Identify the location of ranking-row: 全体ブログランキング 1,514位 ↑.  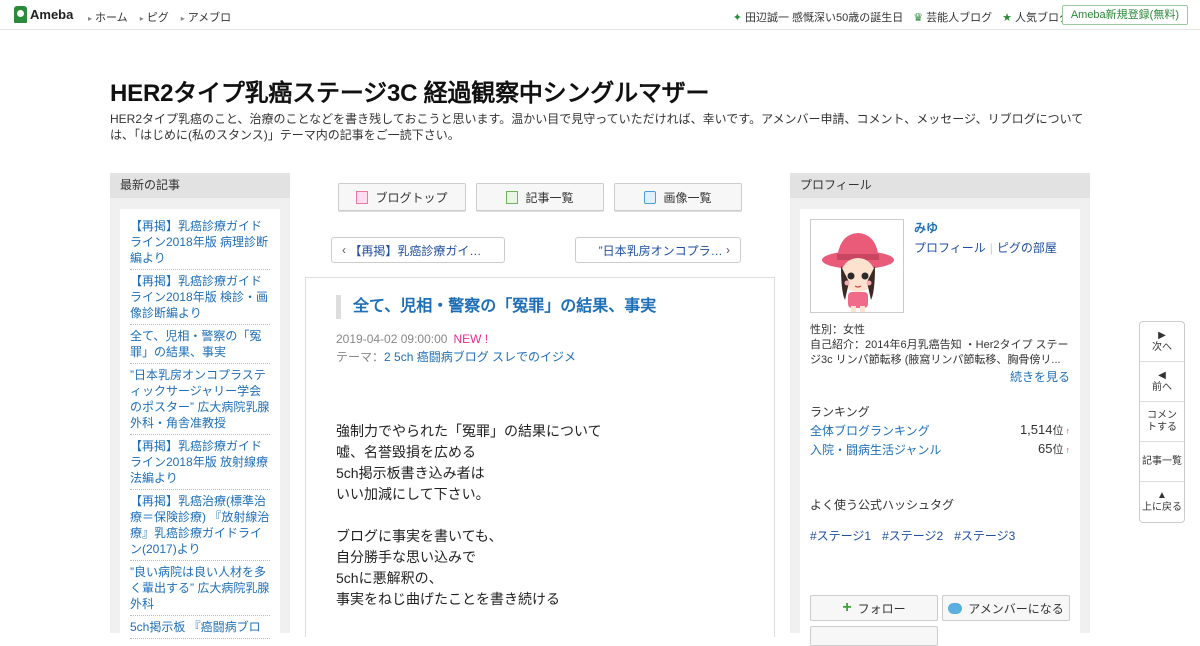
(940, 430).